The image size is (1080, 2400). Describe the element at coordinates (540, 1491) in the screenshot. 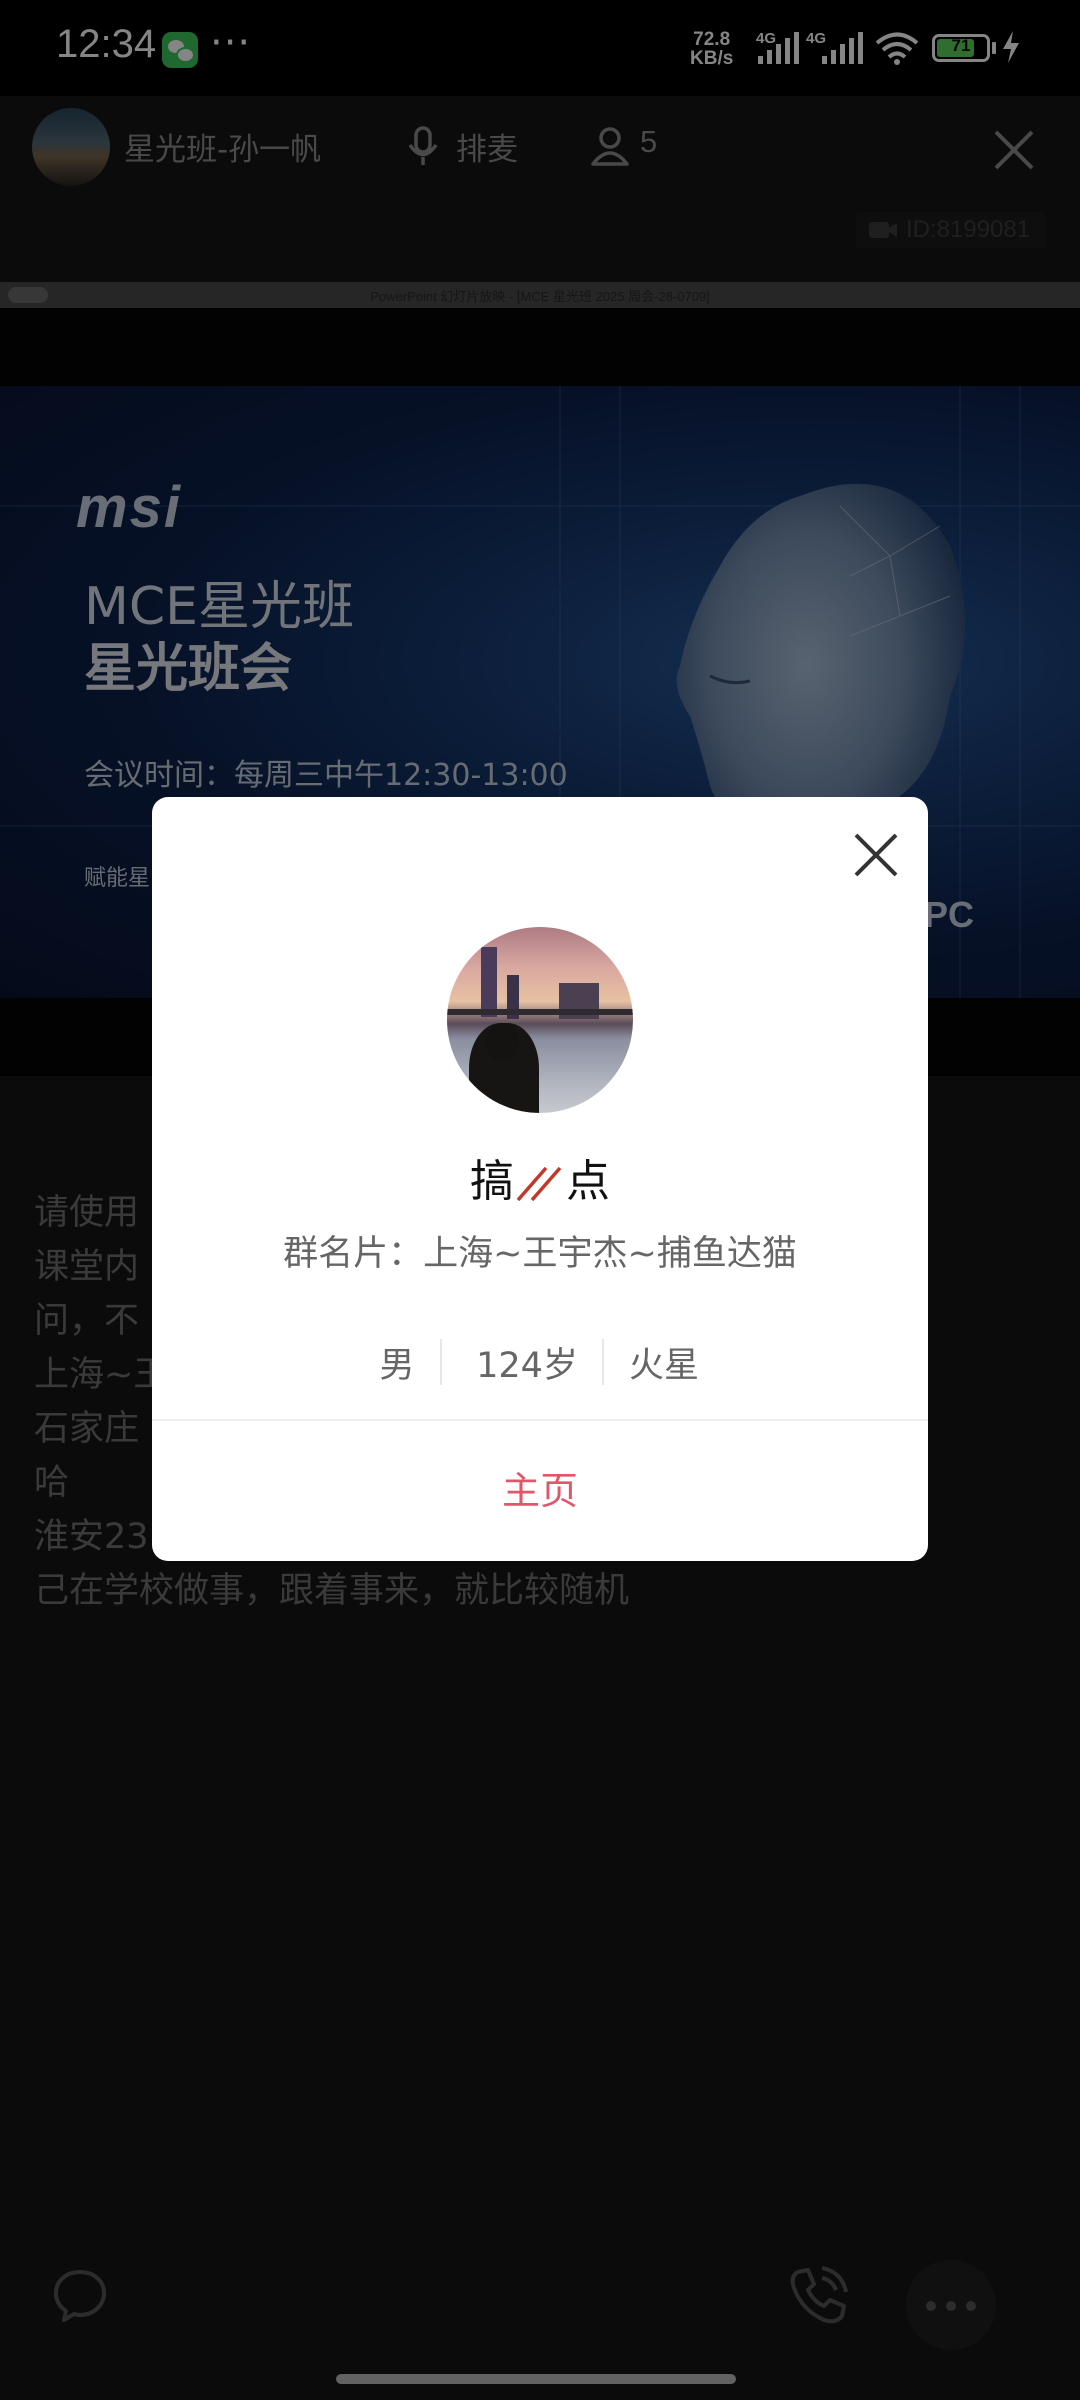

I see `homepage-button: 主页` at that location.